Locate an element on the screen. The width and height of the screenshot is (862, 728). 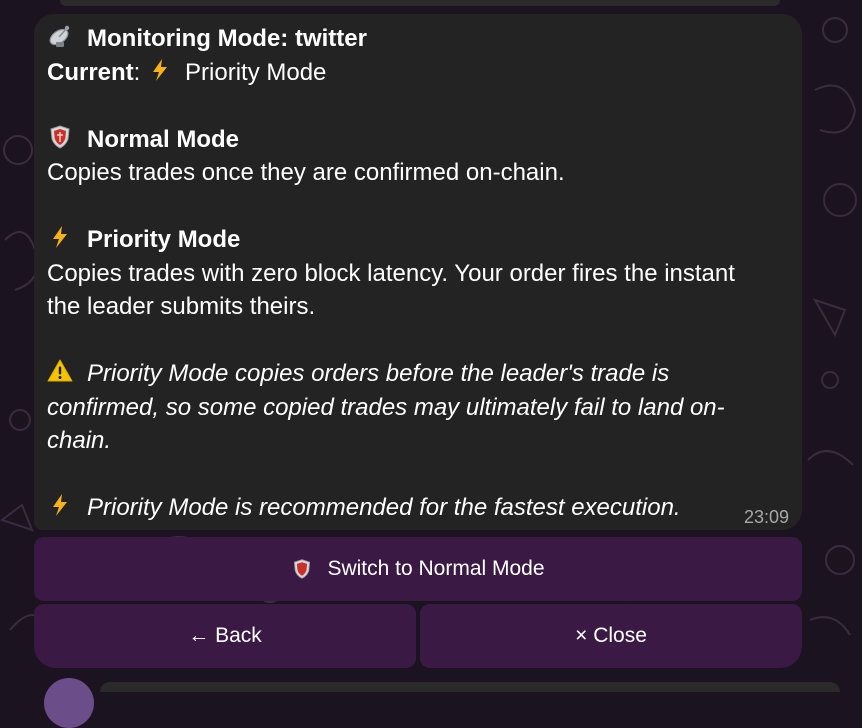
current-mode-line: Current: Priority Mode is located at coordinates (419, 73).